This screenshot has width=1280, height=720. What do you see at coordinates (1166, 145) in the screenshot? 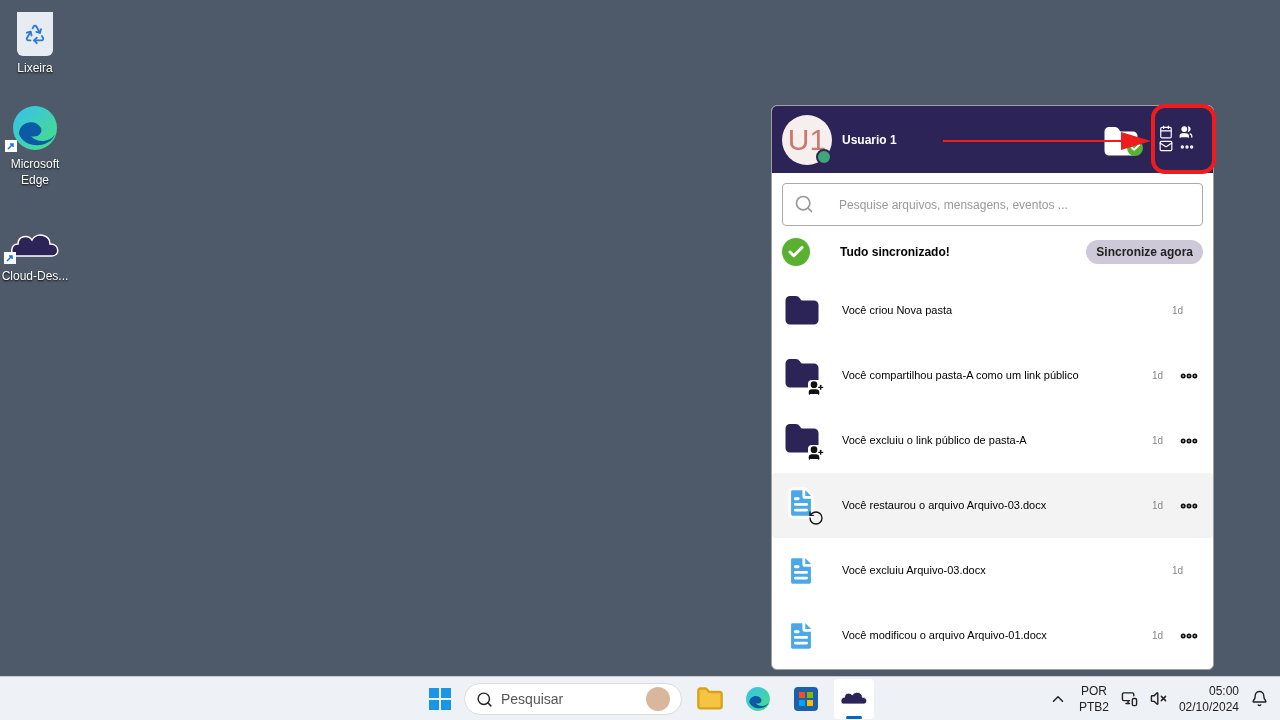
I see `mail-icon` at bounding box center [1166, 145].